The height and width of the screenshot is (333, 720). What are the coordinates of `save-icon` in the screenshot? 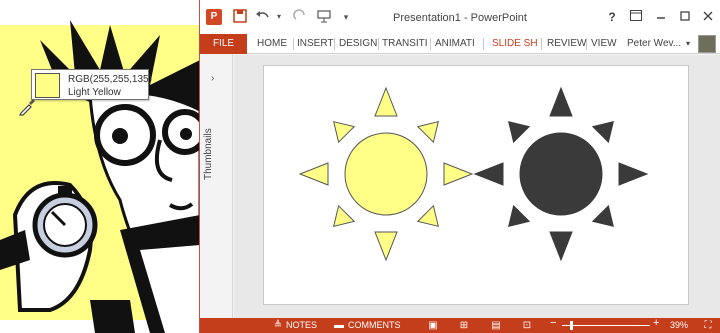 It's located at (240, 17).